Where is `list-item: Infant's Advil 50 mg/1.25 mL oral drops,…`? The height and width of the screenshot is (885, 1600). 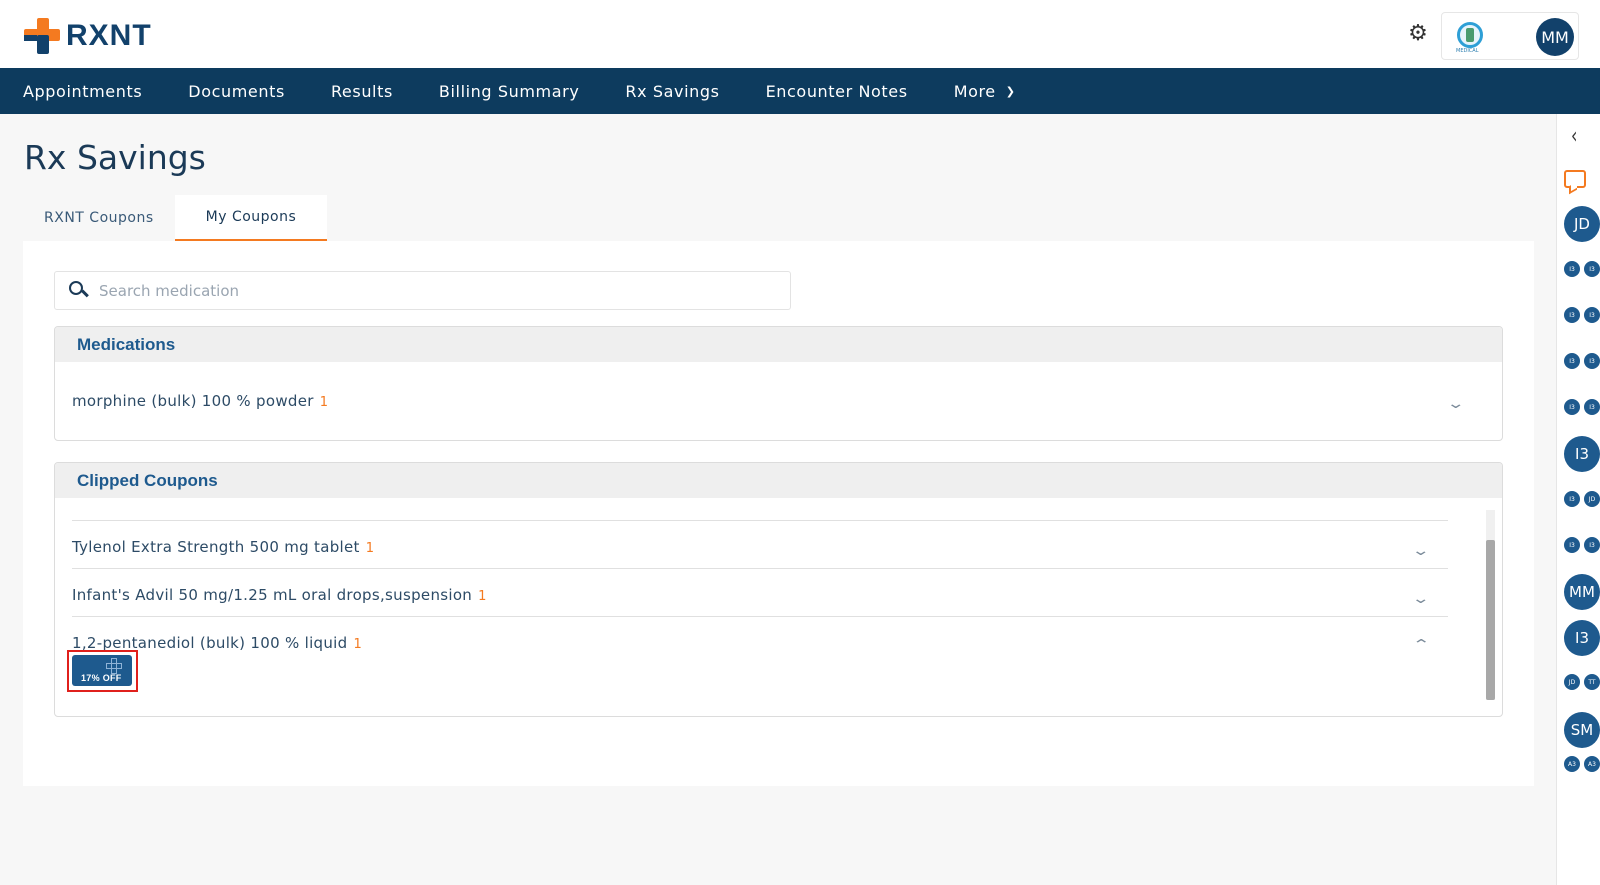
list-item: Infant's Advil 50 mg/1.25 mL oral drops,… is located at coordinates (760, 592).